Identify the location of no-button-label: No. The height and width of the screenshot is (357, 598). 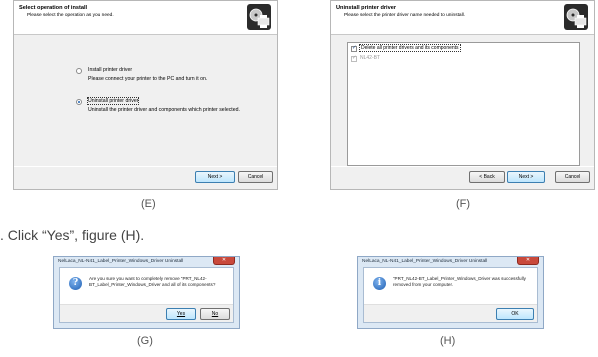
(215, 314).